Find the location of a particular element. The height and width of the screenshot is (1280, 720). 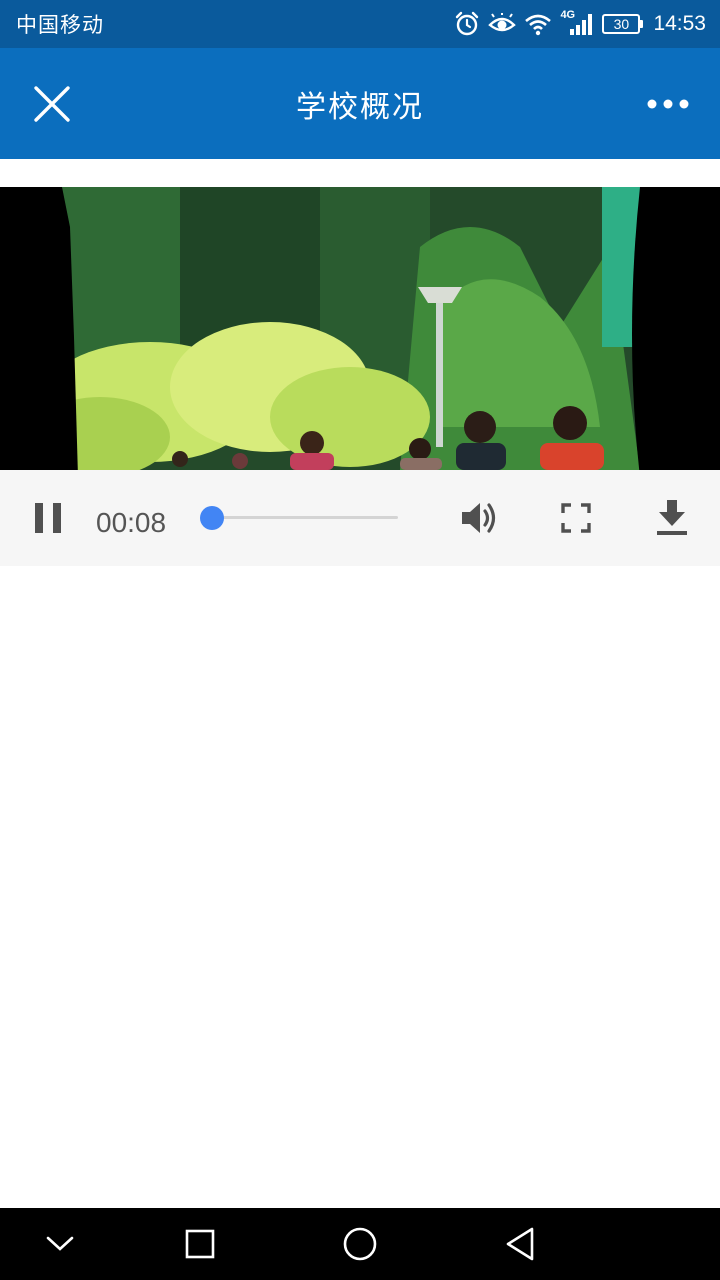

download-icon is located at coordinates (672, 517).